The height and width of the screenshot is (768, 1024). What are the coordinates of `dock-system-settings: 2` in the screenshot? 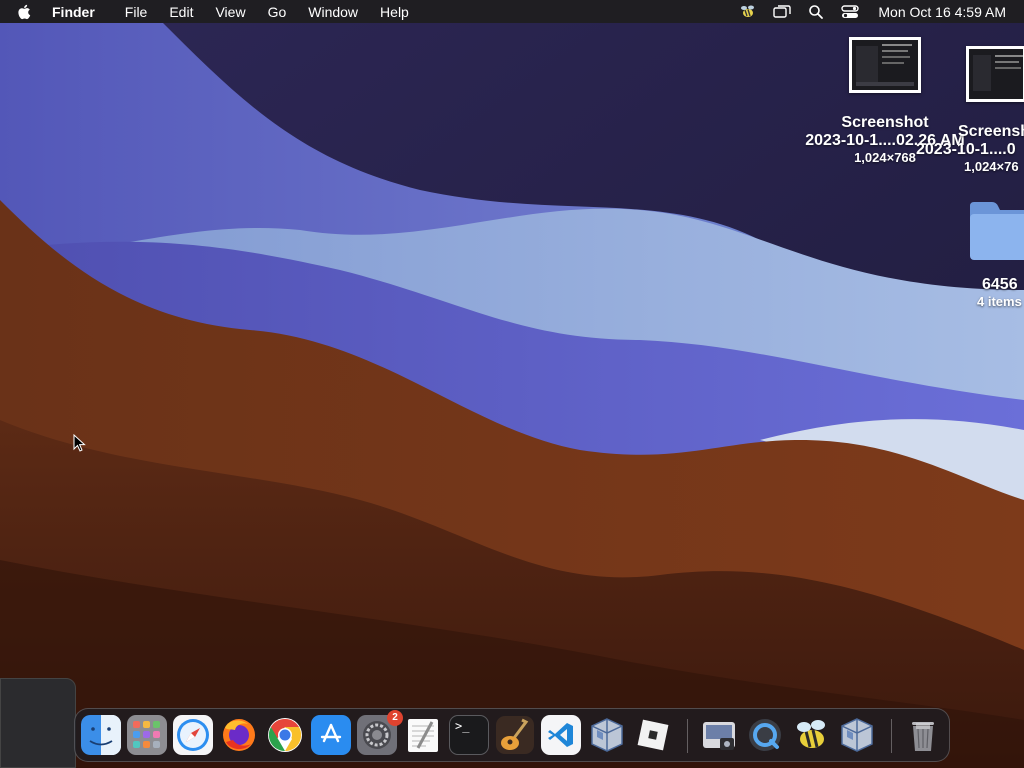 It's located at (380, 732).